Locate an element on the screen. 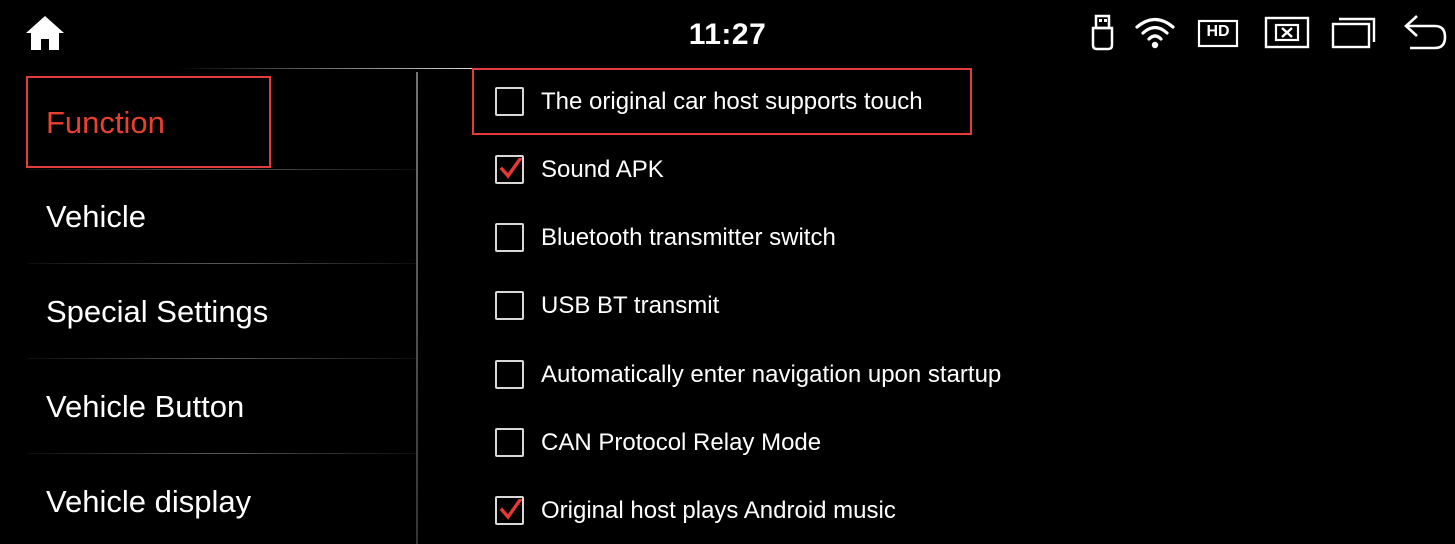  active-item-highlight is located at coordinates (148, 122).